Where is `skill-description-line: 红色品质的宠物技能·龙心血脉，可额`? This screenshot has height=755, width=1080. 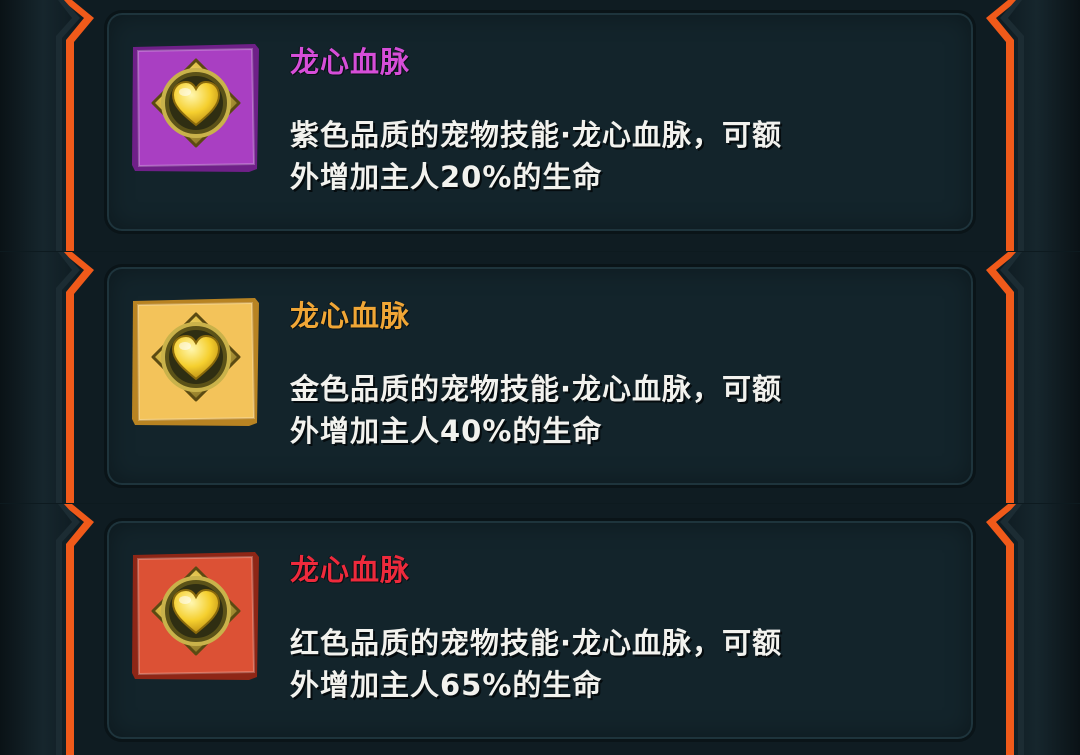
skill-description-line: 红色品质的宠物技能·龙心血脉，可额 is located at coordinates (536, 643).